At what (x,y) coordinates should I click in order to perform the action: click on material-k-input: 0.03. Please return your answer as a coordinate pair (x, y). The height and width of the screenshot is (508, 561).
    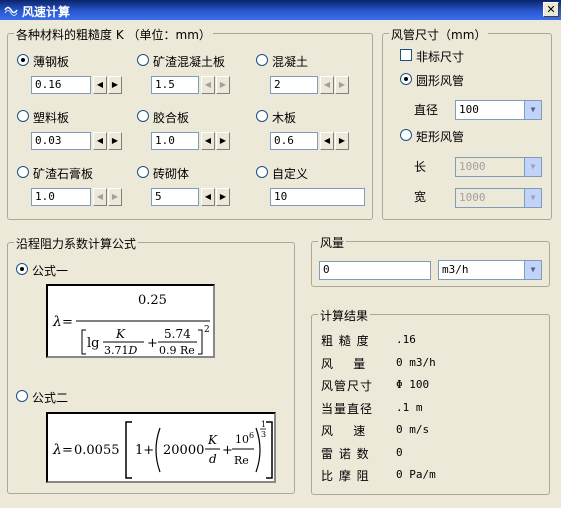
    Looking at the image, I should click on (61, 141).